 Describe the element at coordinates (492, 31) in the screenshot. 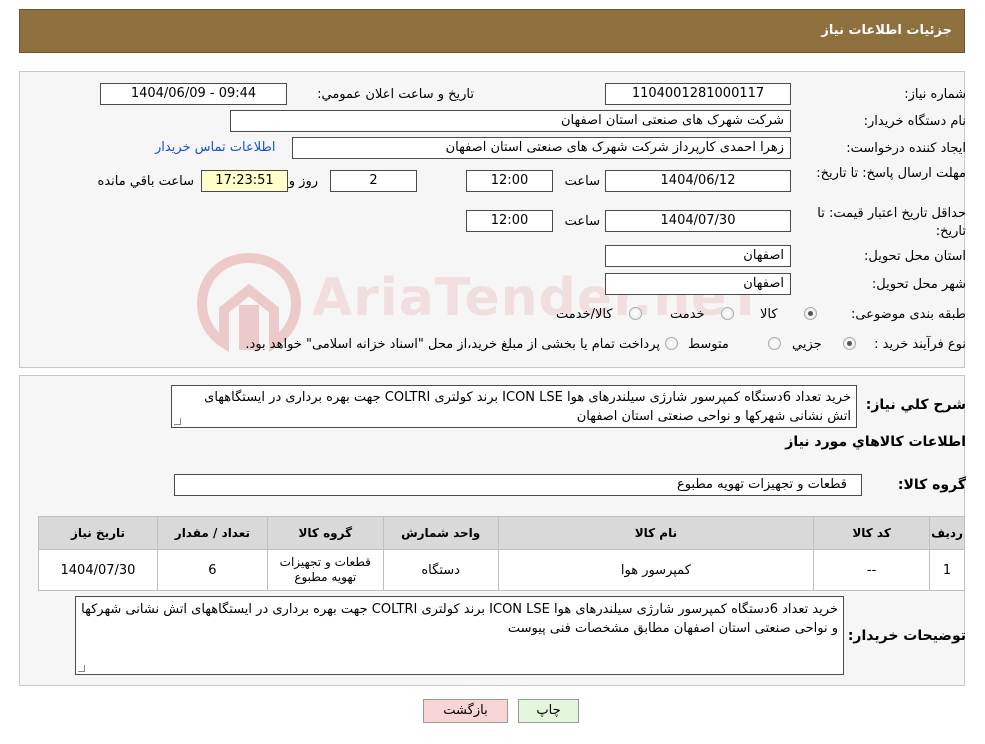

I see `page-header: جزئیات اطلاعات نیاز` at that location.